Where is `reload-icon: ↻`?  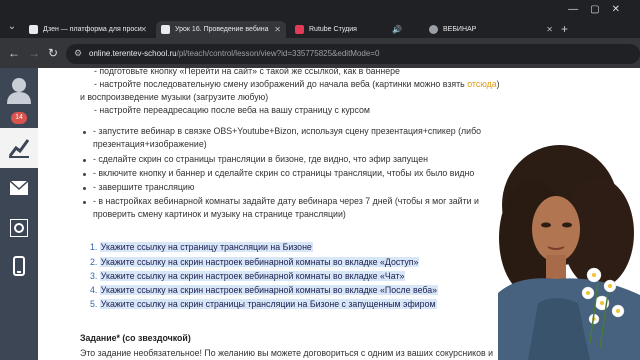
reload-icon: ↻ is located at coordinates (53, 53).